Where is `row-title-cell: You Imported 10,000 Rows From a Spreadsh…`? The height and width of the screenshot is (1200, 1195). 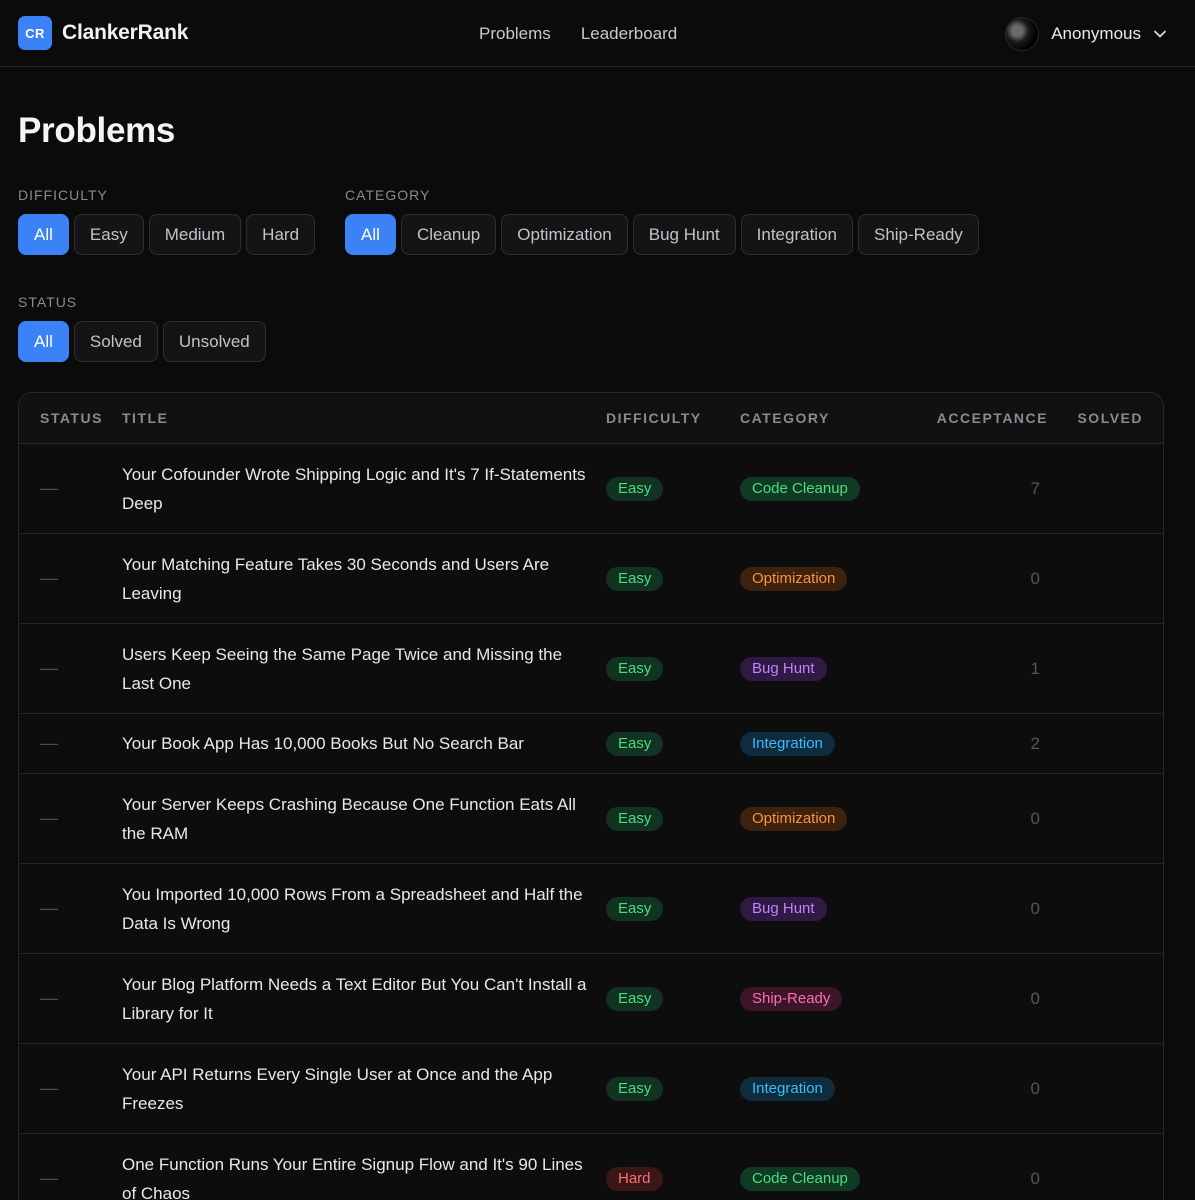
row-title-cell: You Imported 10,000 Rows From a Spreadsh… is located at coordinates (364, 909).